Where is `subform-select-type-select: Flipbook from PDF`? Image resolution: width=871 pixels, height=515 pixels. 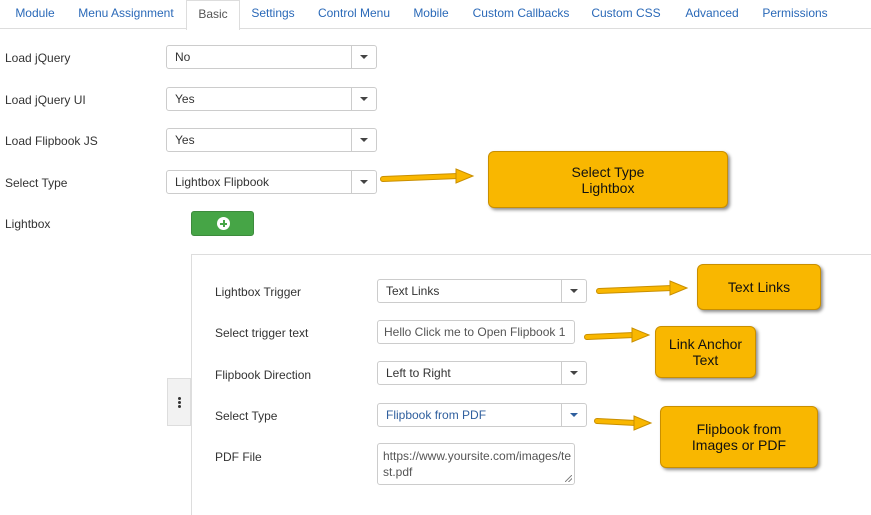 subform-select-type-select: Flipbook from PDF is located at coordinates (482, 415).